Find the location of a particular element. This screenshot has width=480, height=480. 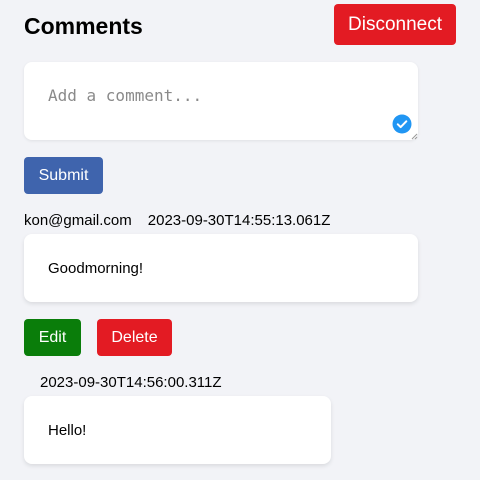

comment-text: Goodmorning! is located at coordinates (96, 268).